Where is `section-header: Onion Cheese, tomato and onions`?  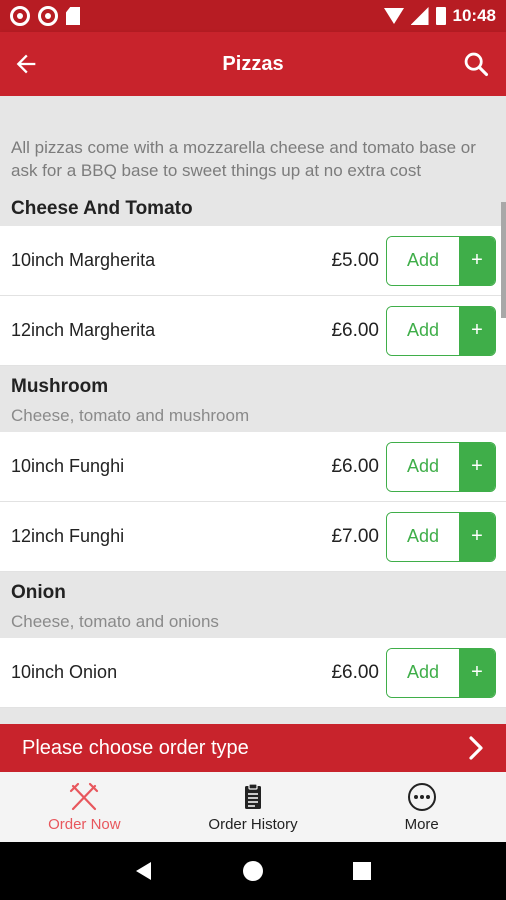 section-header: Onion Cheese, tomato and onions is located at coordinates (253, 605).